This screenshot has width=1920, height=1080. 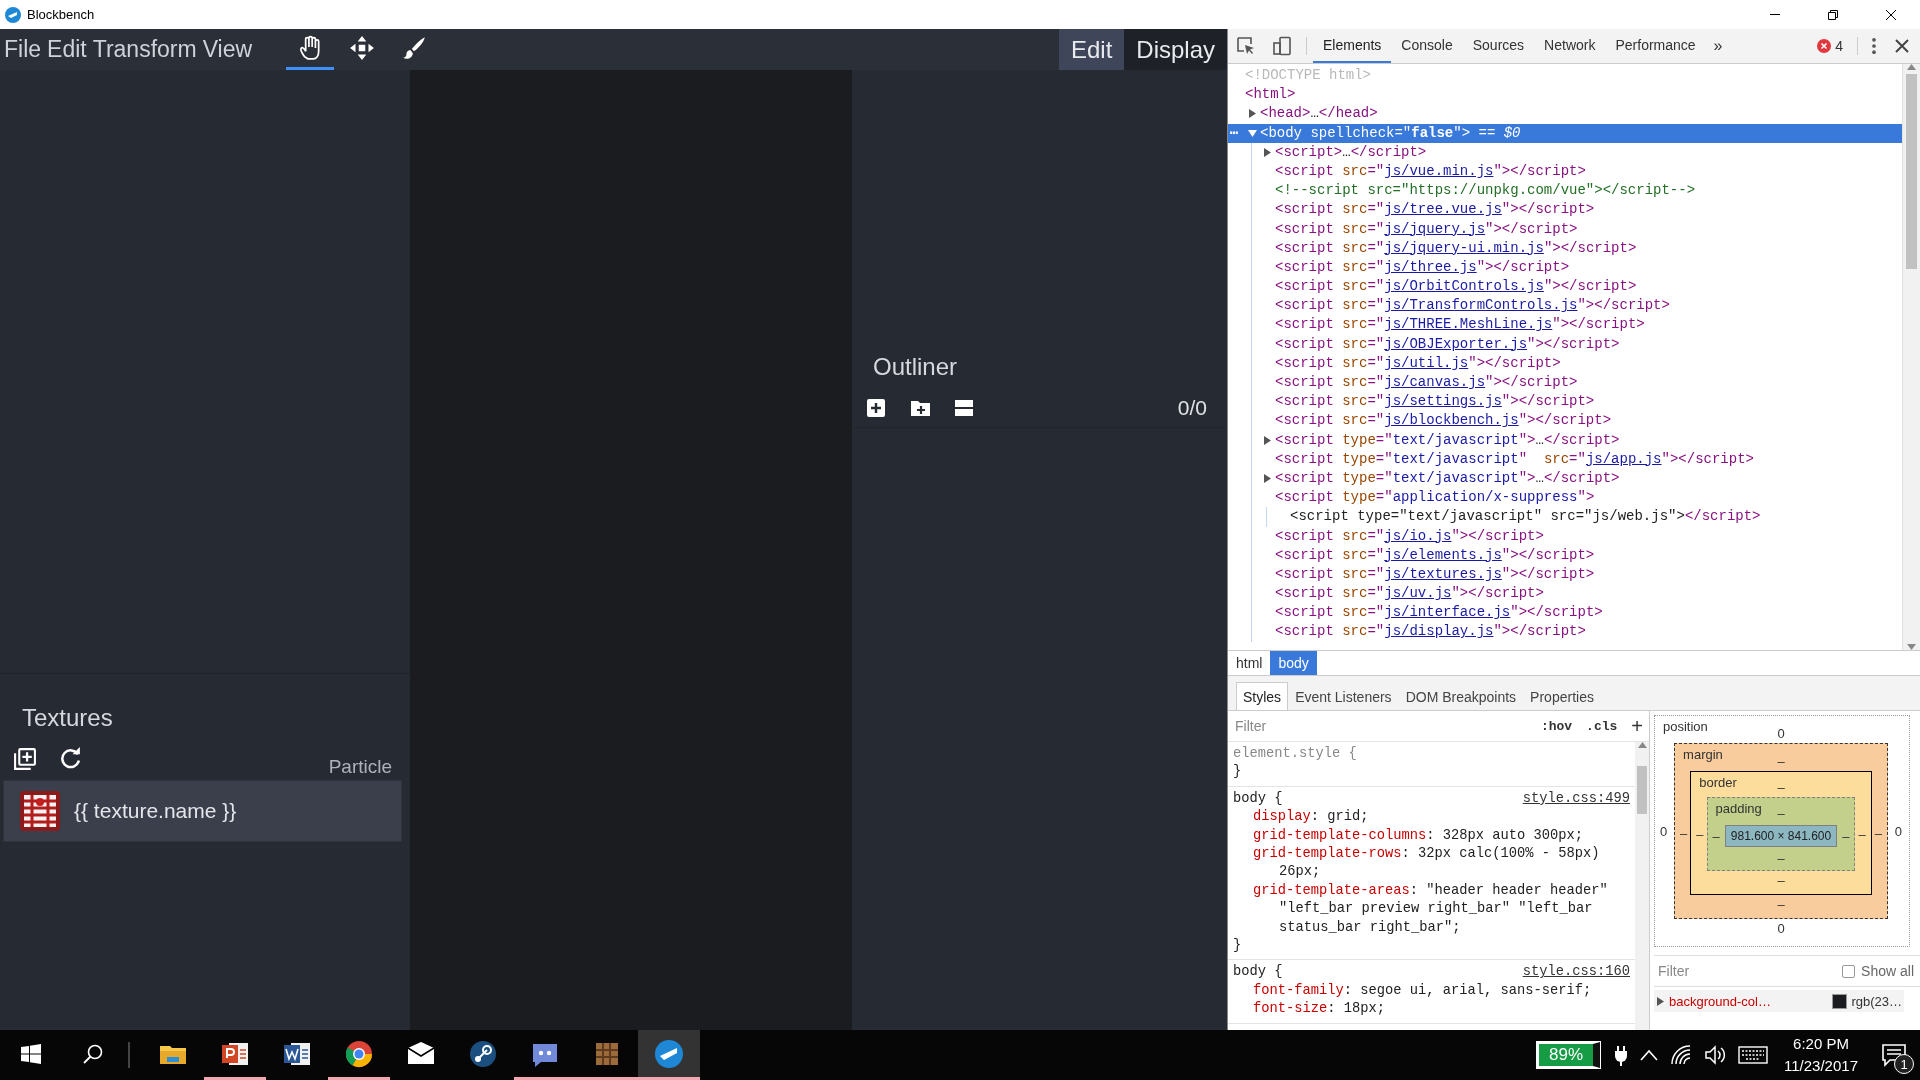 What do you see at coordinates (1565, 594) in the screenshot?
I see `dom-tree-row: <script src="js/uv.js"></script>` at bounding box center [1565, 594].